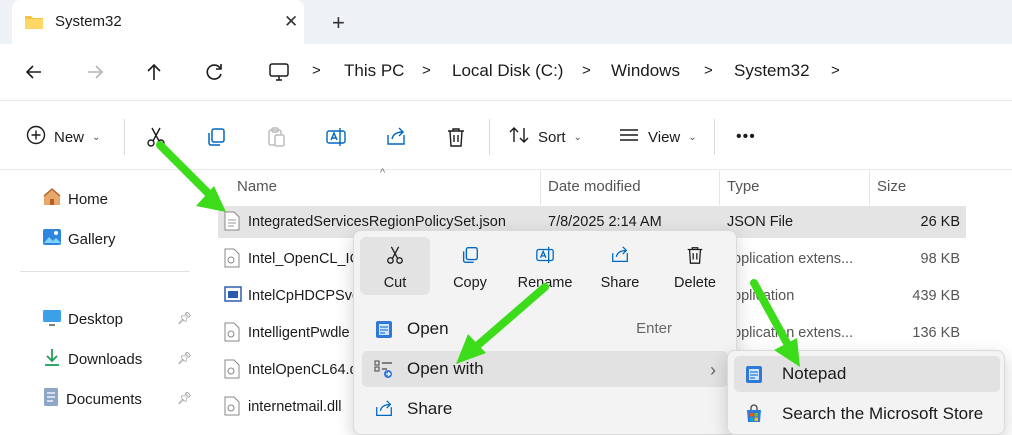 This screenshot has width=1012, height=435. Describe the element at coordinates (760, 222) in the screenshot. I see `file-type: JSON File` at that location.